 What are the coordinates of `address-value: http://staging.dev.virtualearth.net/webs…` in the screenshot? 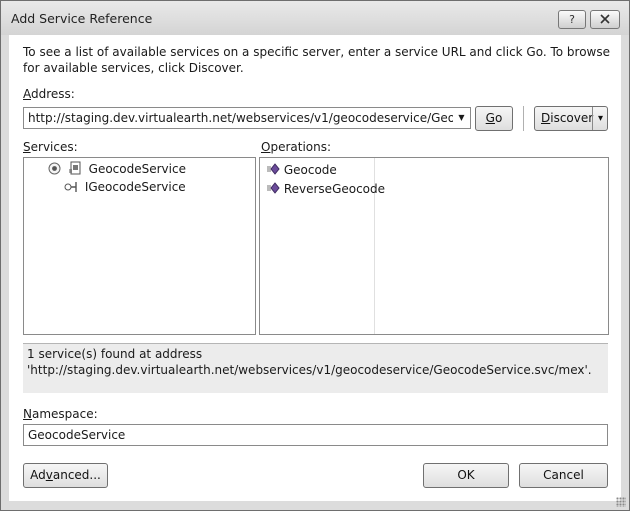 It's located at (249, 118).